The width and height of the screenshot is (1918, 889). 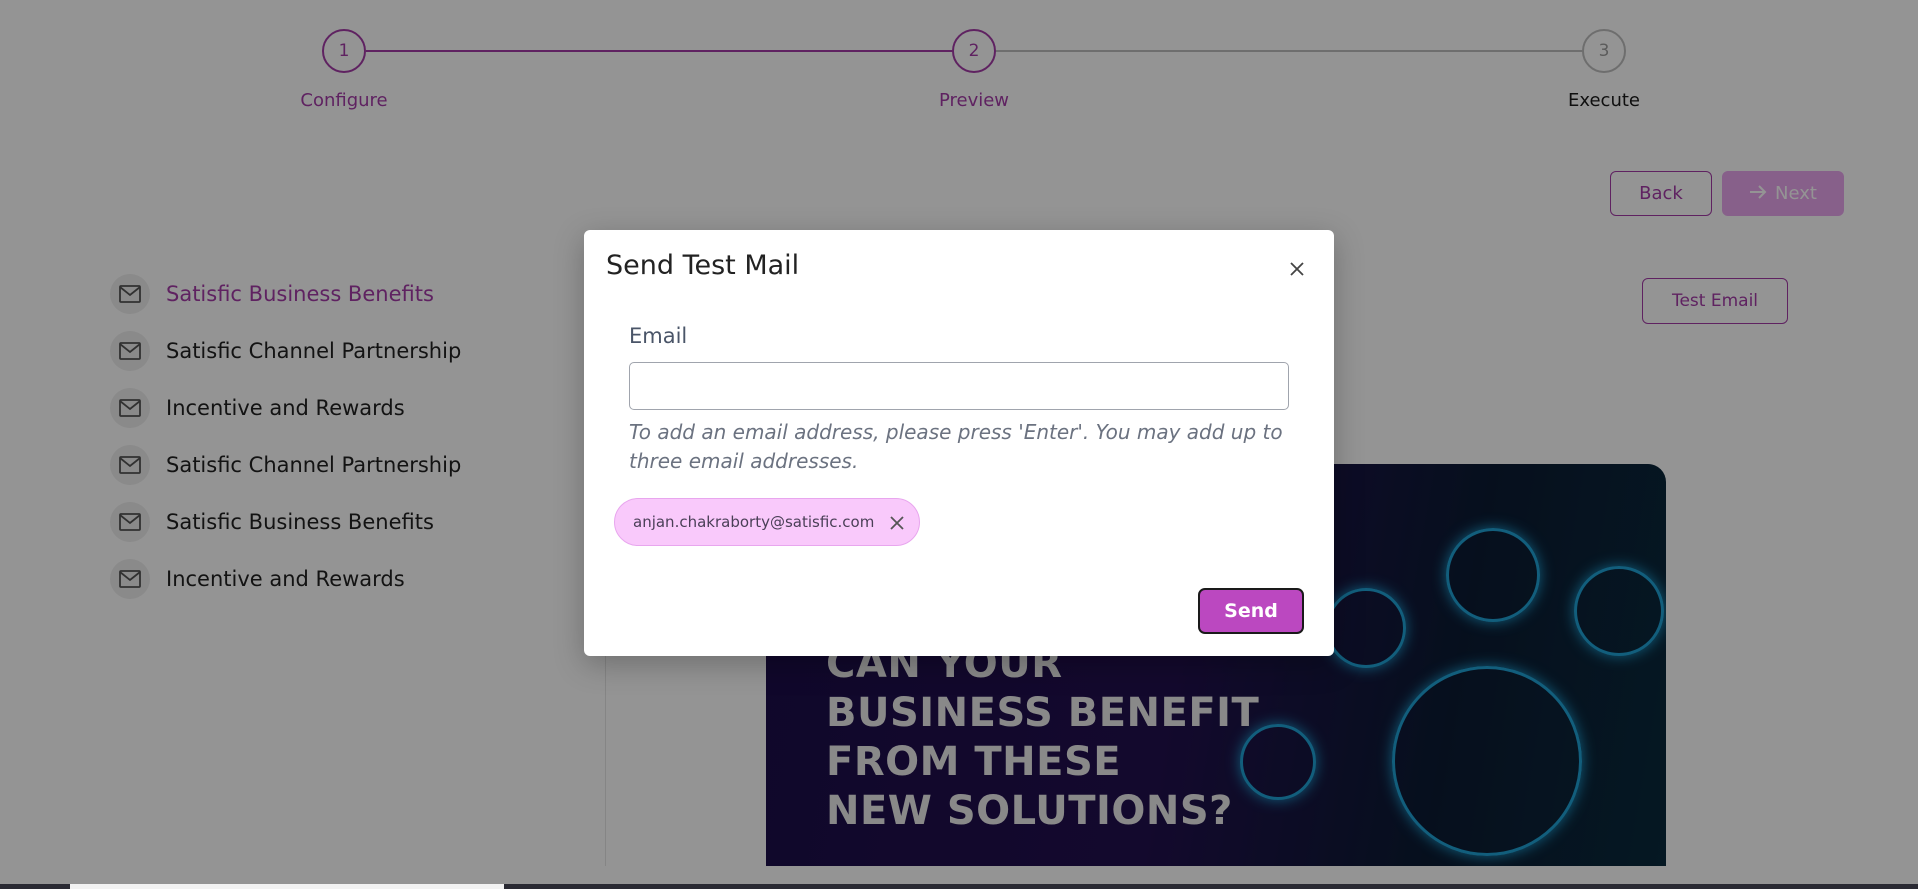 I want to click on email-chip-label: anjan.chakraborty@satisfic.com, so click(x=754, y=522).